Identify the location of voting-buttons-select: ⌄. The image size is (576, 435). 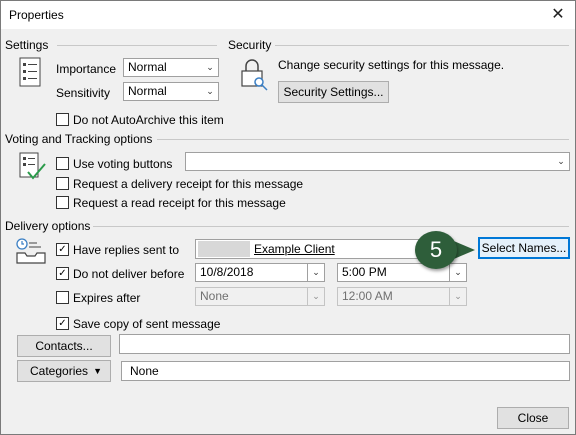
(377, 161).